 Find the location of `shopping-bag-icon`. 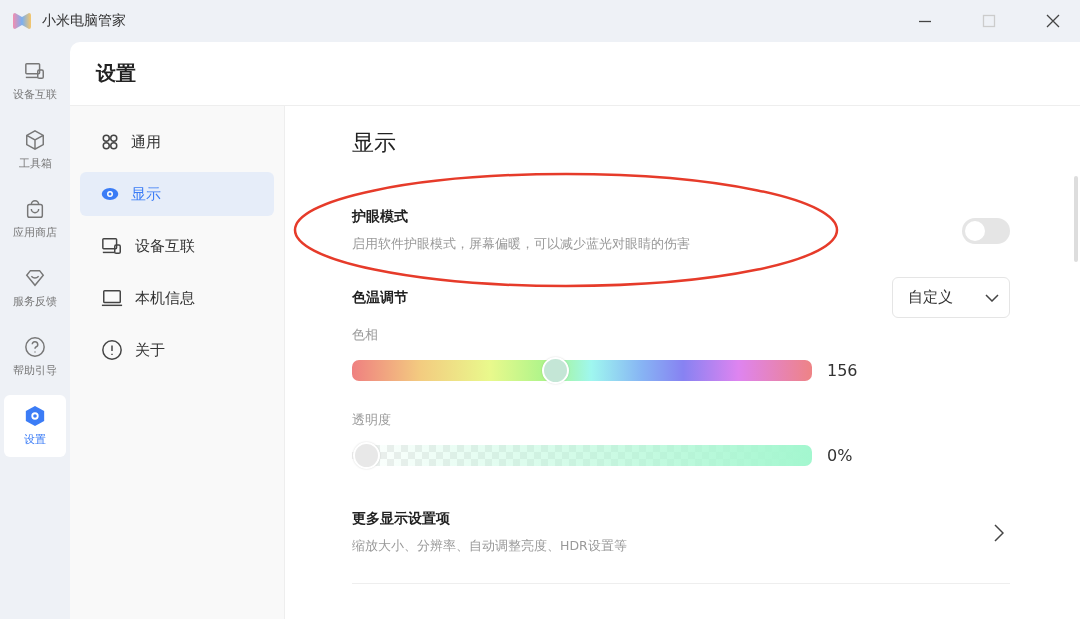

shopping-bag-icon is located at coordinates (35, 209).